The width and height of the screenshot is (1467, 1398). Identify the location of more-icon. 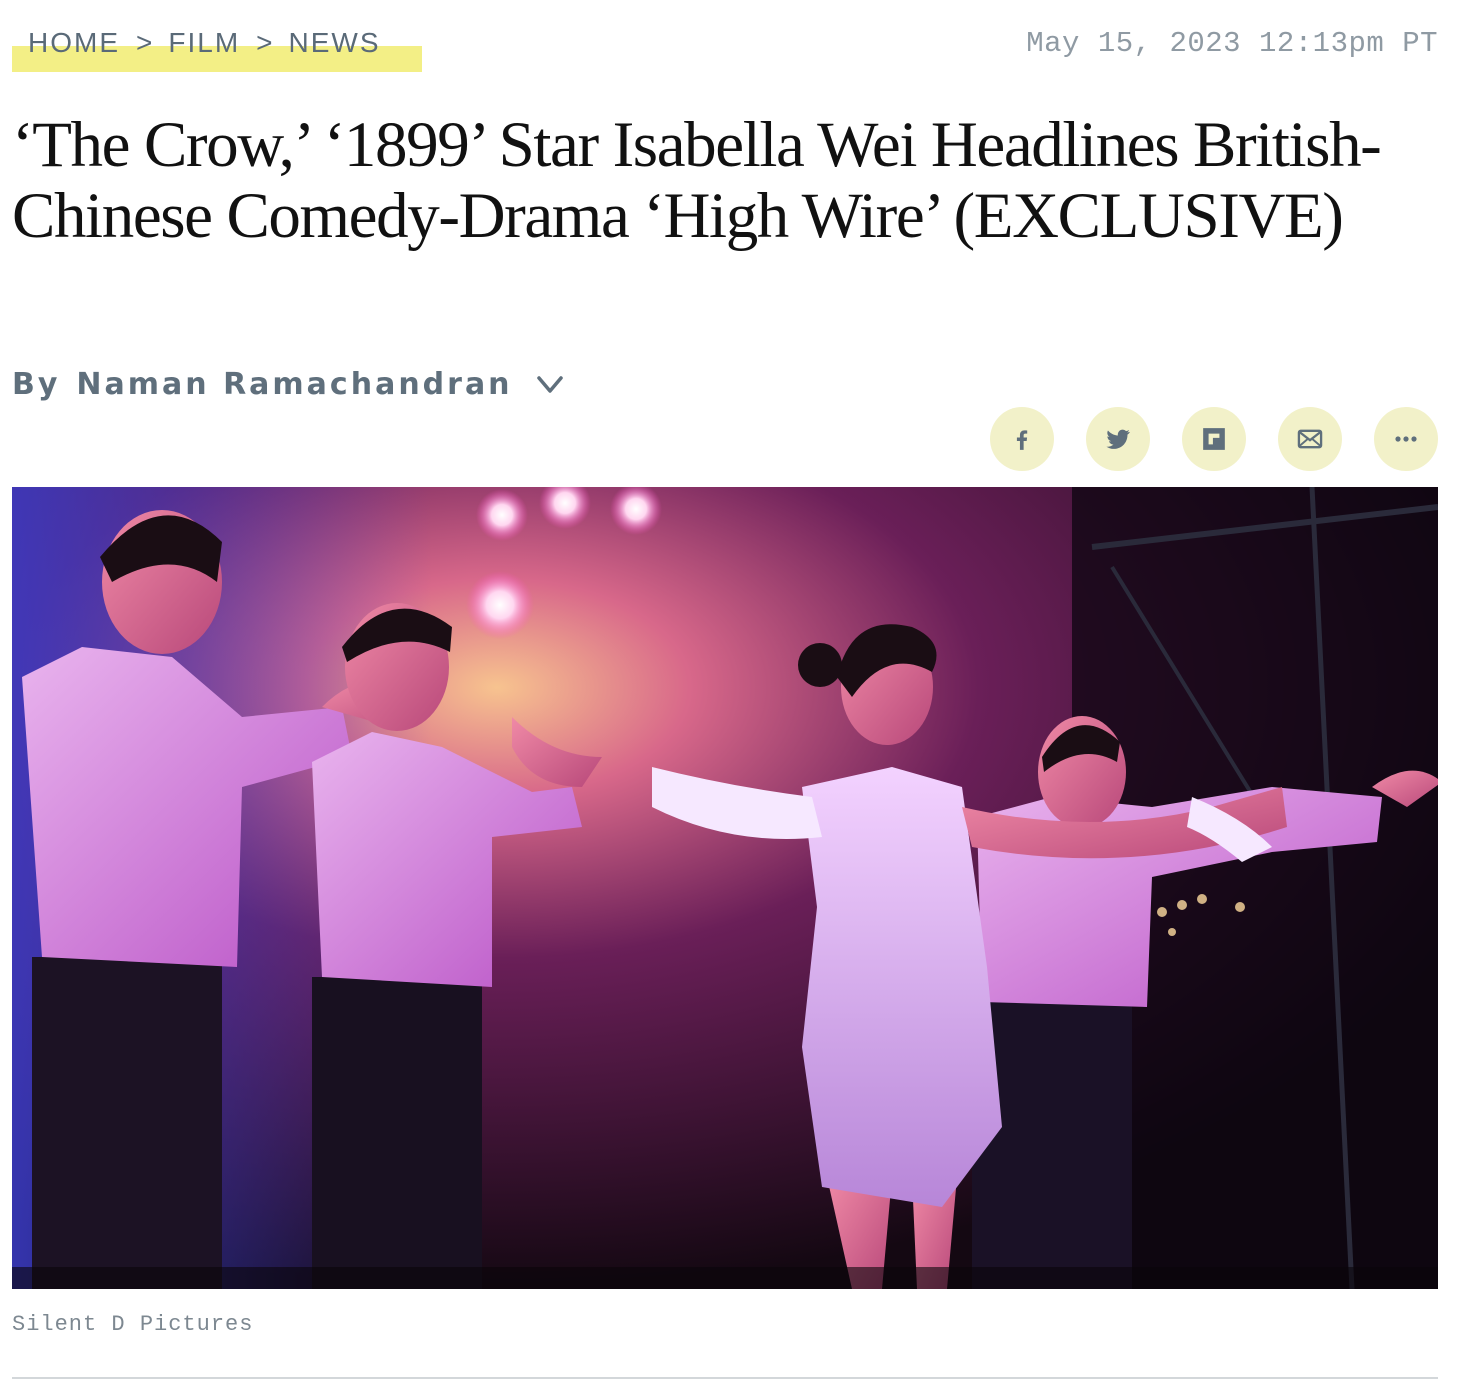
(1406, 439).